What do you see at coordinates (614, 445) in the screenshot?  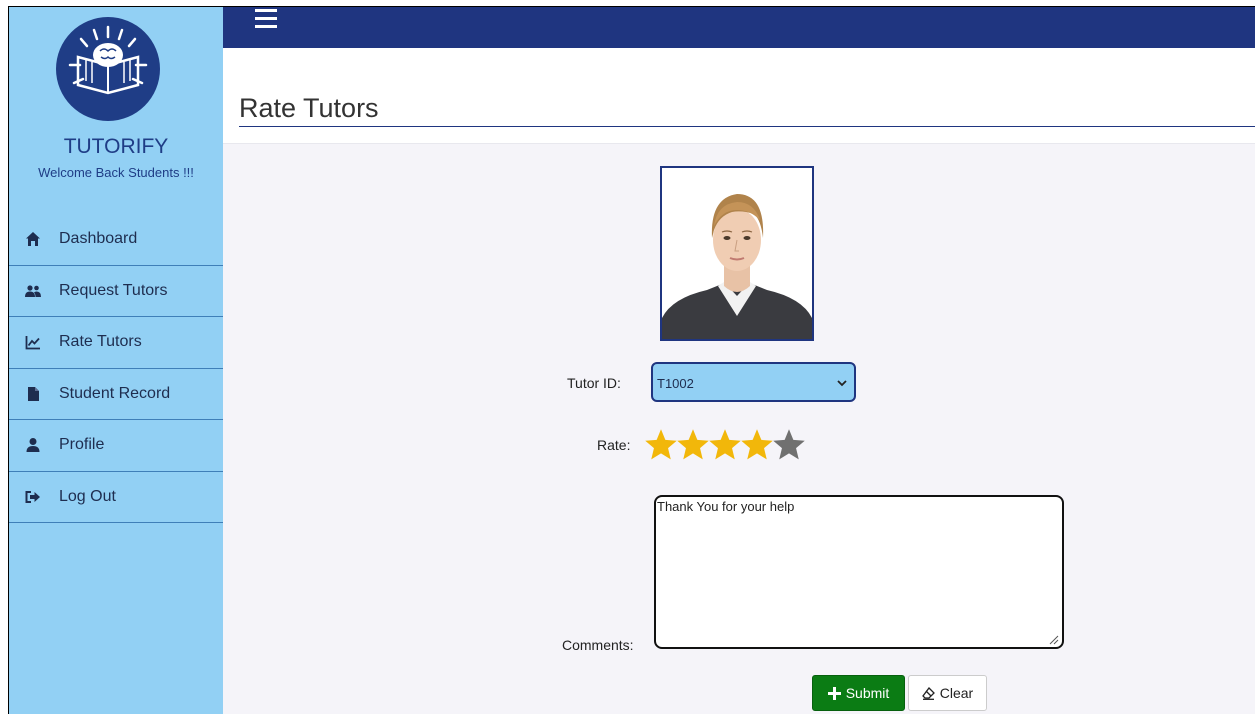 I see `rate-label: Rate:` at bounding box center [614, 445].